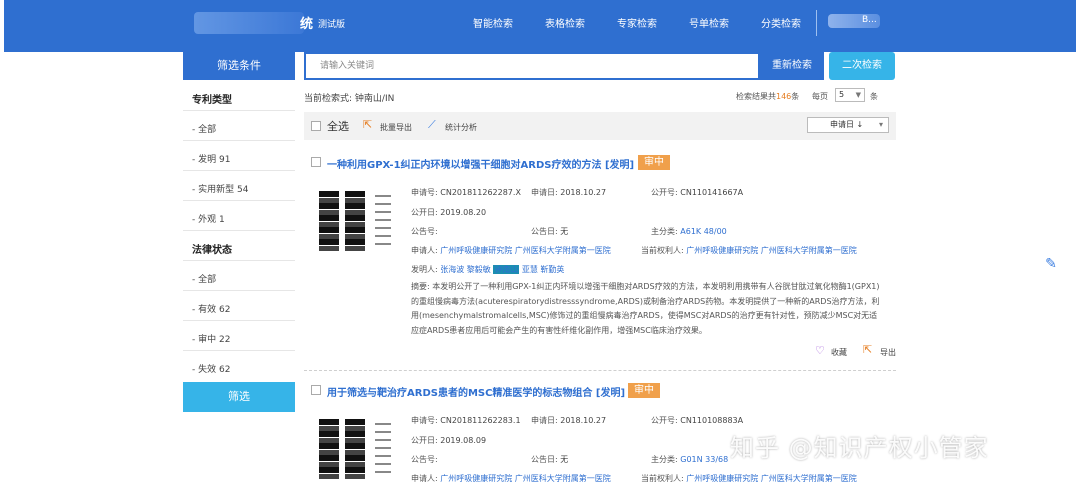 The height and width of the screenshot is (491, 1080). Describe the element at coordinates (530, 269) in the screenshot. I see `inventor-link: 亚慧` at that location.